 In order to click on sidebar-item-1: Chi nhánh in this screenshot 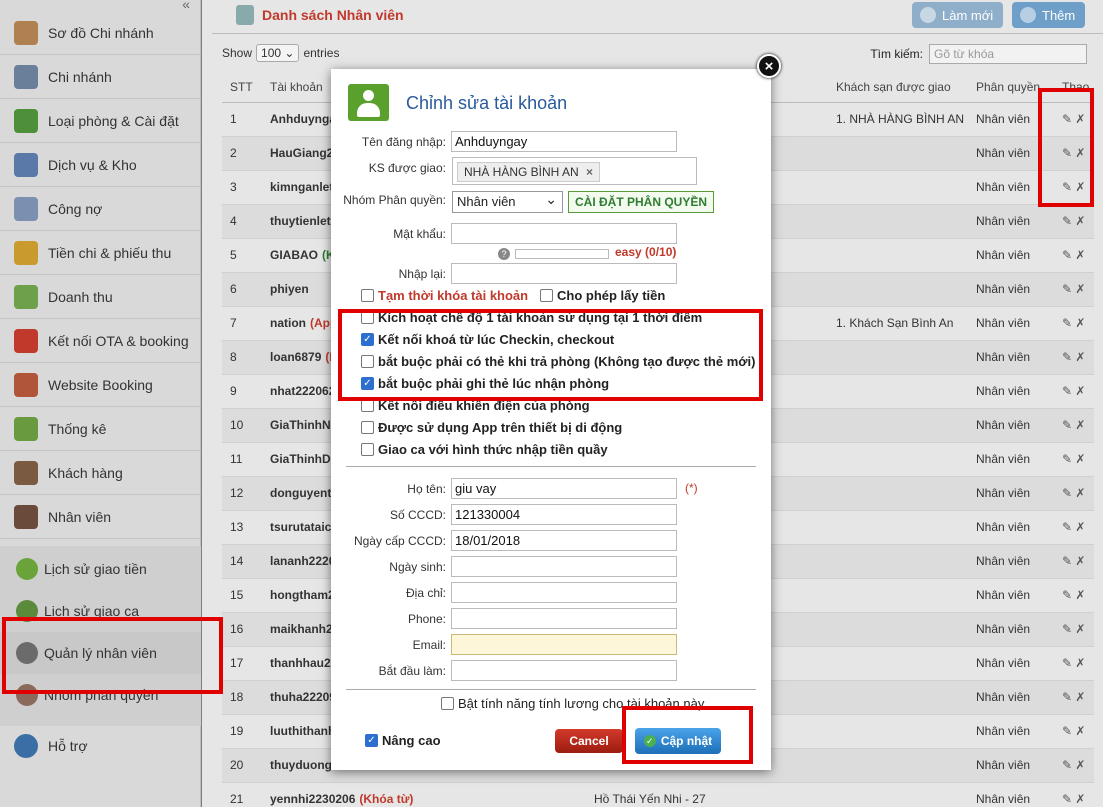, I will do `click(100, 77)`.